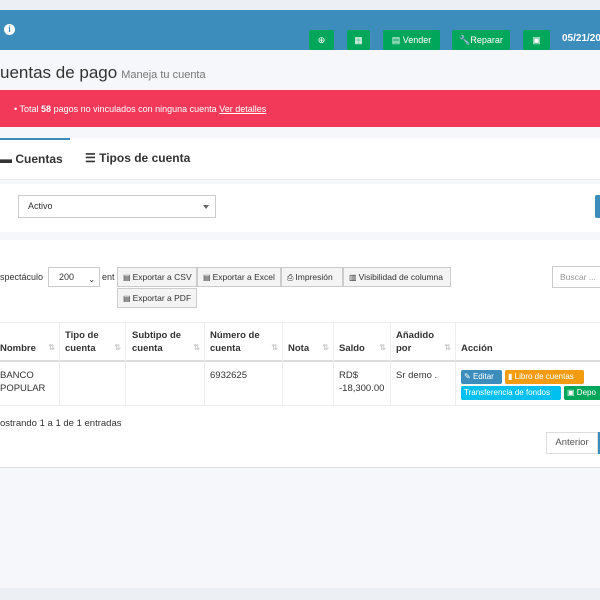 The image size is (600, 600). What do you see at coordinates (18, 348) in the screenshot?
I see `column-header-name-label: Nombre` at bounding box center [18, 348].